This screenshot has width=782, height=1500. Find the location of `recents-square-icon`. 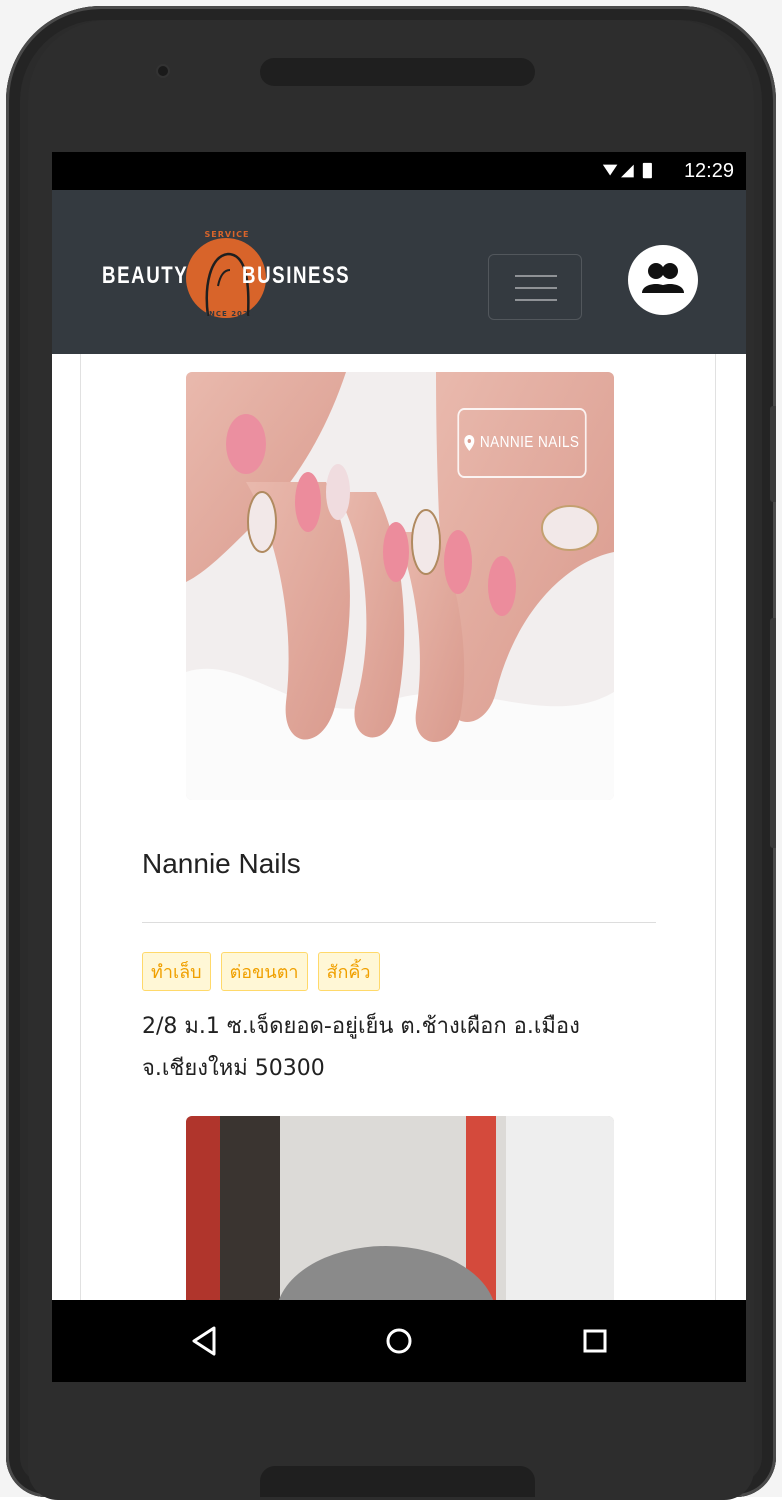

recents-square-icon is located at coordinates (595, 1341).